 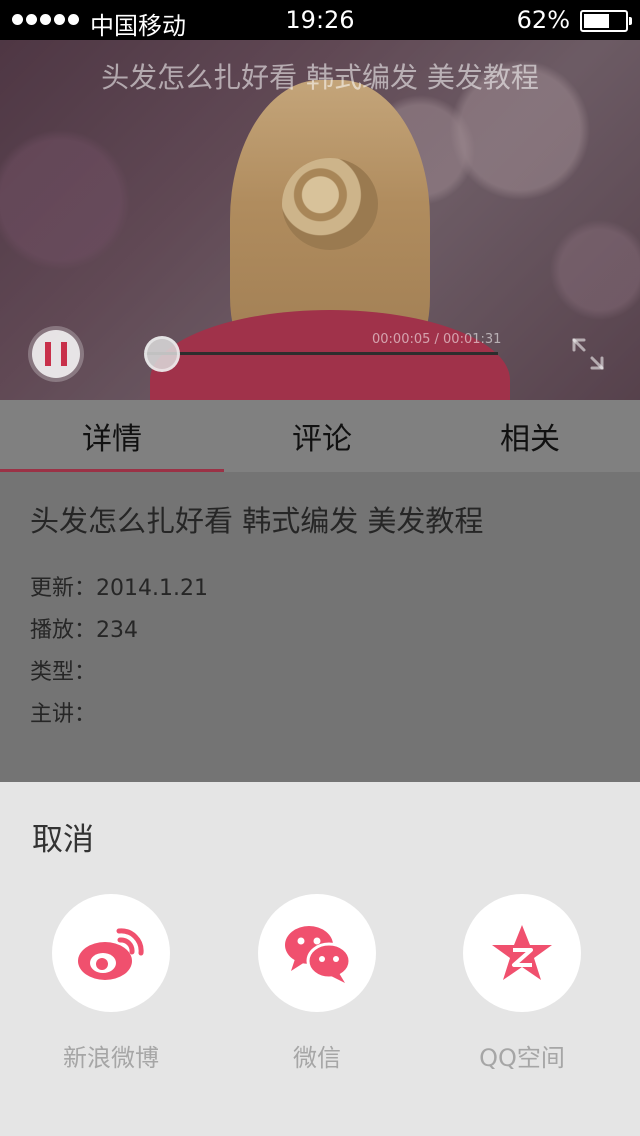 I want to click on video-title: 头发怎么扎好看 韩式编发 美发教程, so click(x=320, y=77).